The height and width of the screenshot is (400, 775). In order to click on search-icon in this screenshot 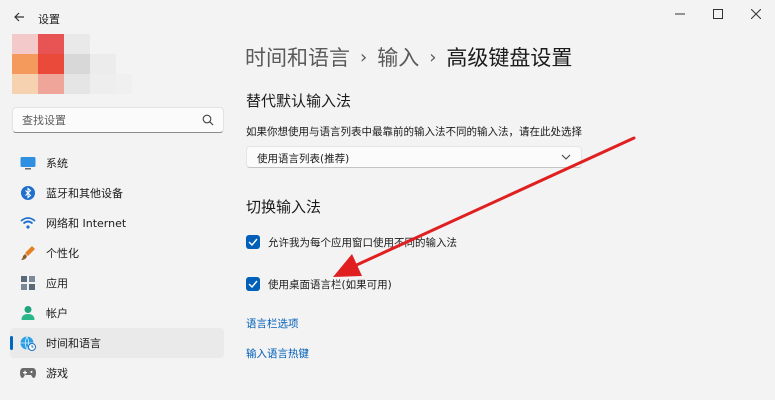, I will do `click(208, 120)`.